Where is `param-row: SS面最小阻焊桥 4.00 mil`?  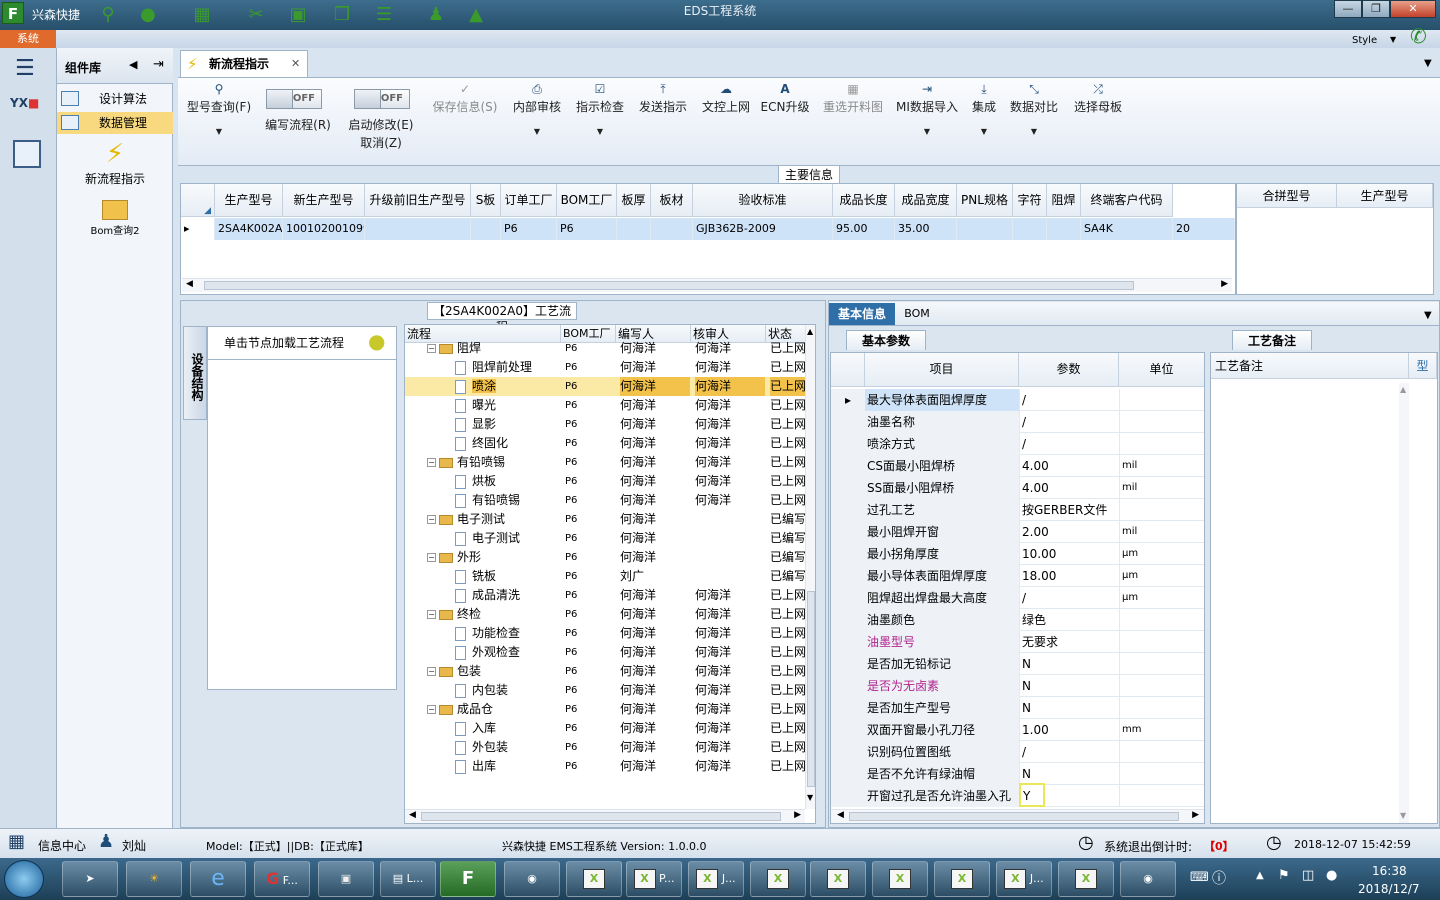
param-row: SS面最小阻焊桥 4.00 mil is located at coordinates (1017, 488).